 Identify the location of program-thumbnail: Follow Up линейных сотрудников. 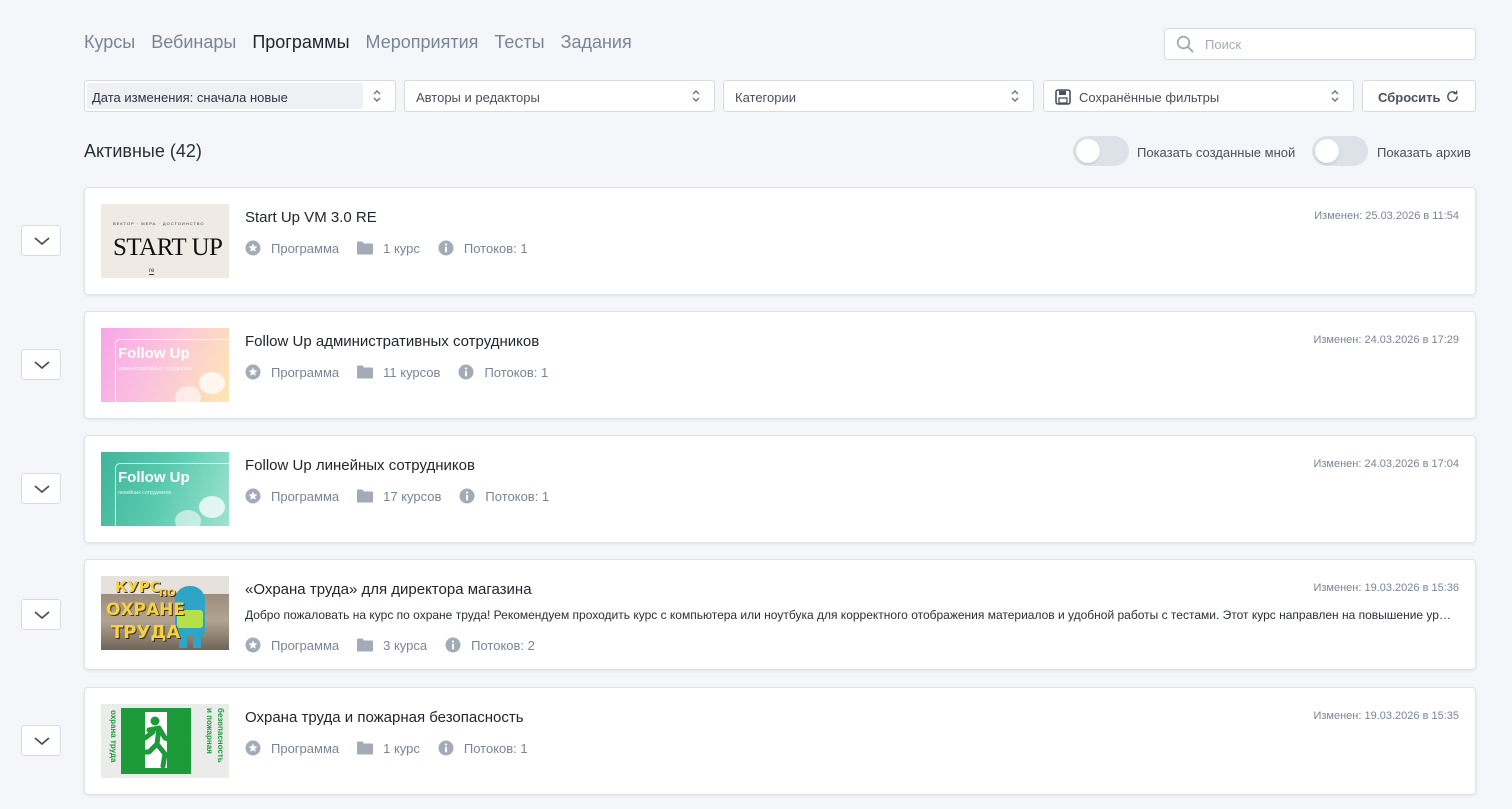
(165, 489).